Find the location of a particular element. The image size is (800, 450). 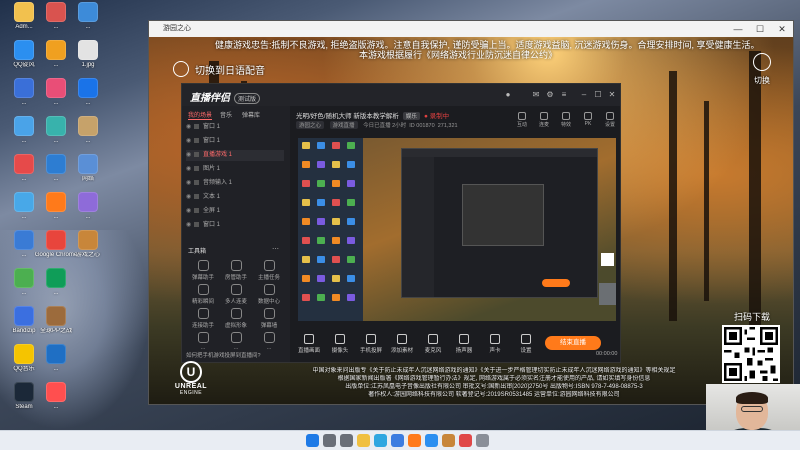

avatar: ● is located at coordinates (508, 95).